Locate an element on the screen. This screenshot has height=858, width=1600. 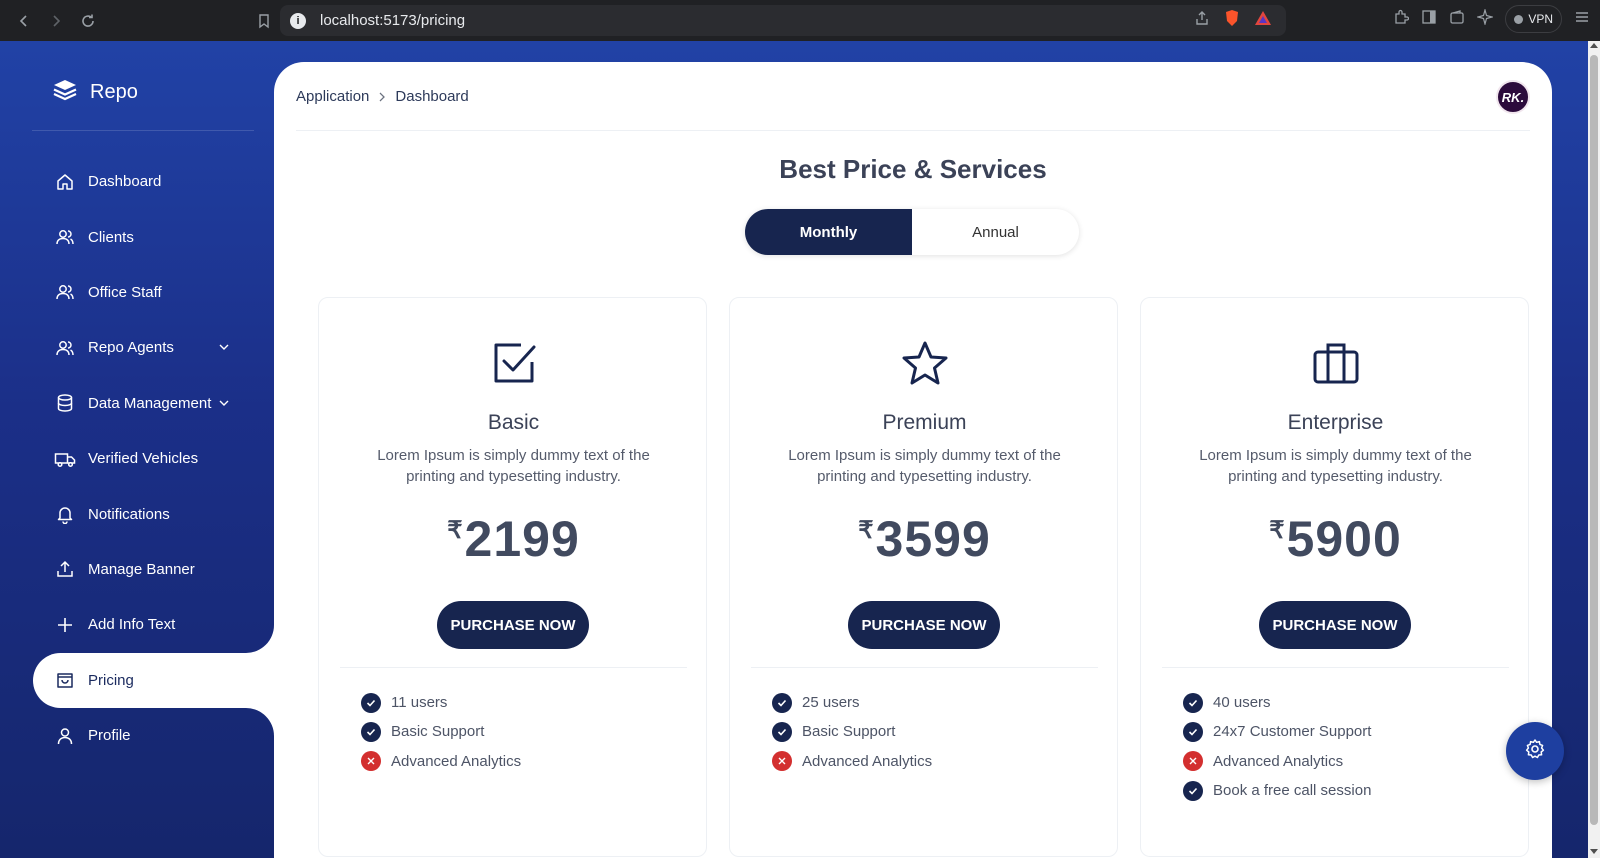
brave-rewards-icon is located at coordinates (1263, 20).